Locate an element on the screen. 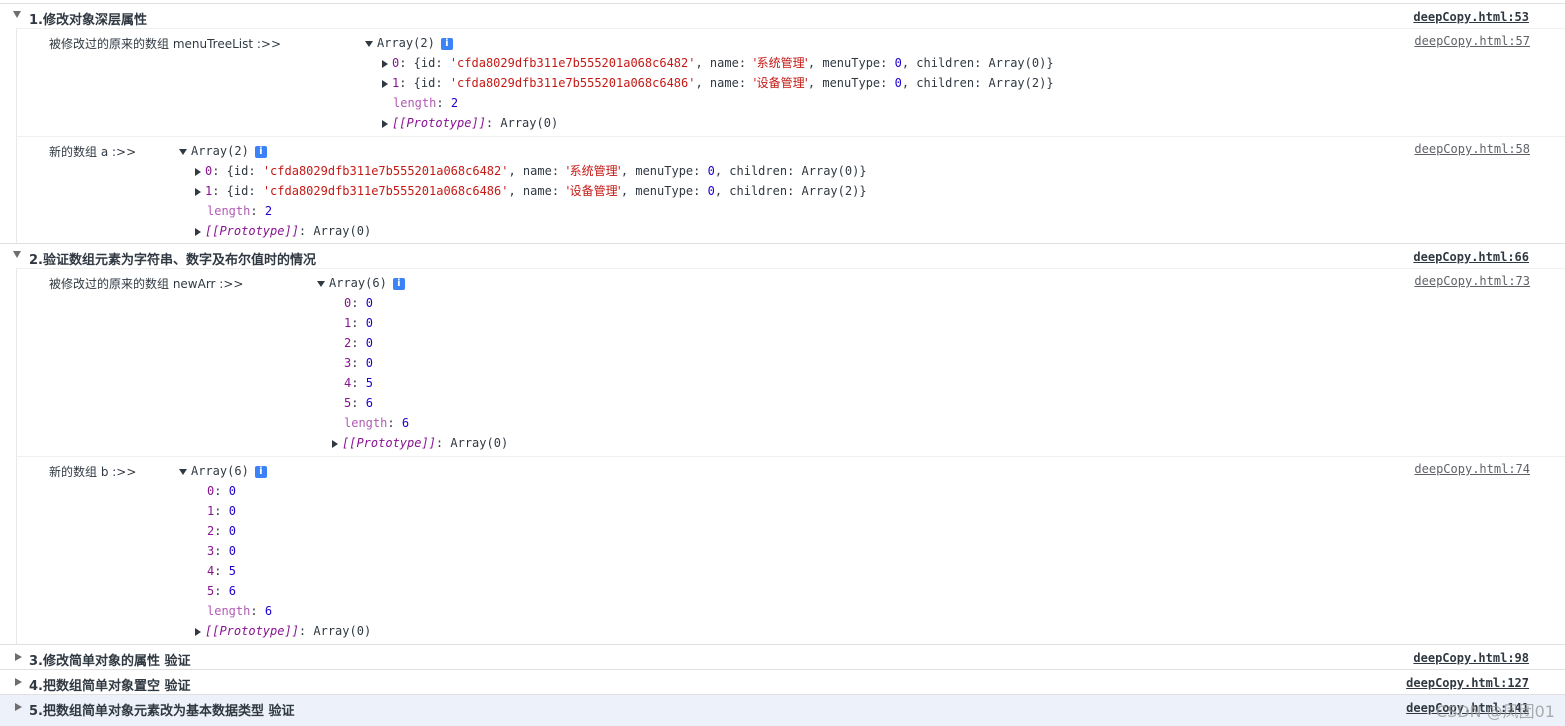 This screenshot has width=1565, height=726. log-label: 被修改过的原来的数组 menuTreeList :>> is located at coordinates (165, 44).